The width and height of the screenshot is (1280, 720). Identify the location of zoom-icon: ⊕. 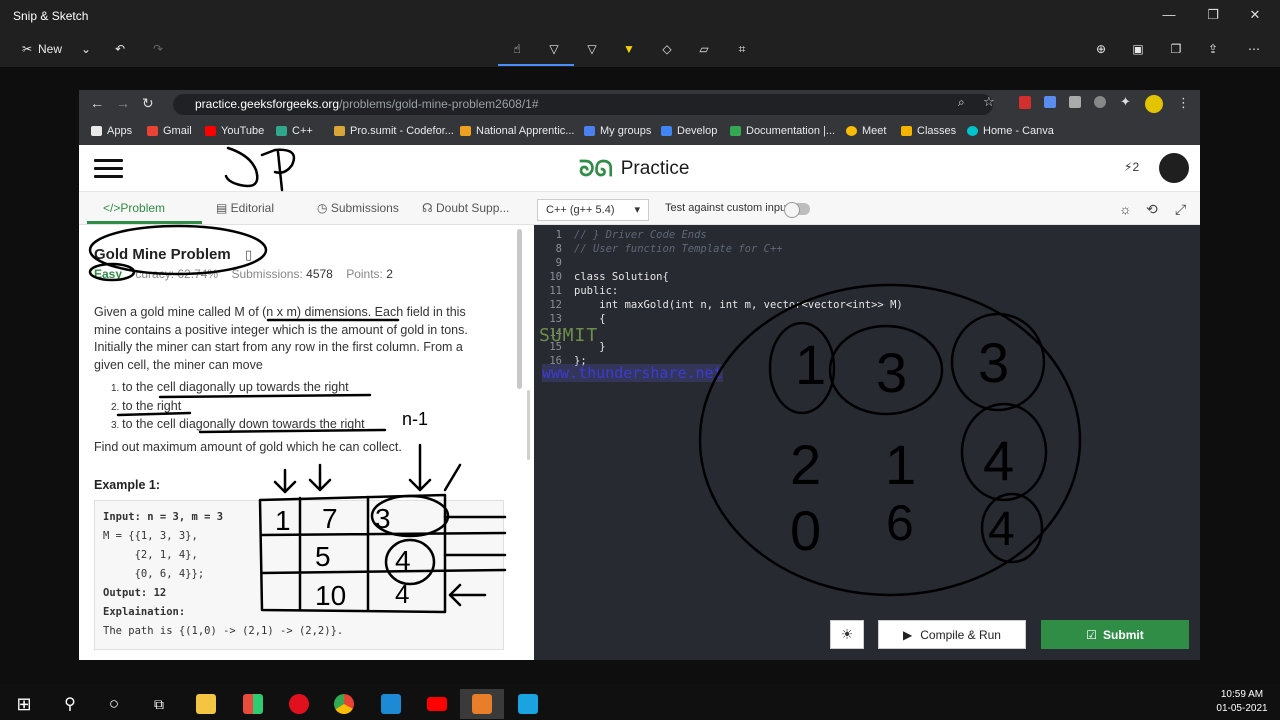
(1101, 49).